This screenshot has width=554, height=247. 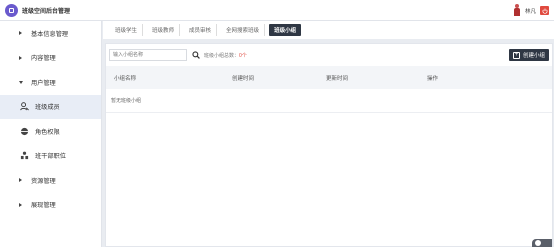 I want to click on chat-widget, so click(x=542, y=243).